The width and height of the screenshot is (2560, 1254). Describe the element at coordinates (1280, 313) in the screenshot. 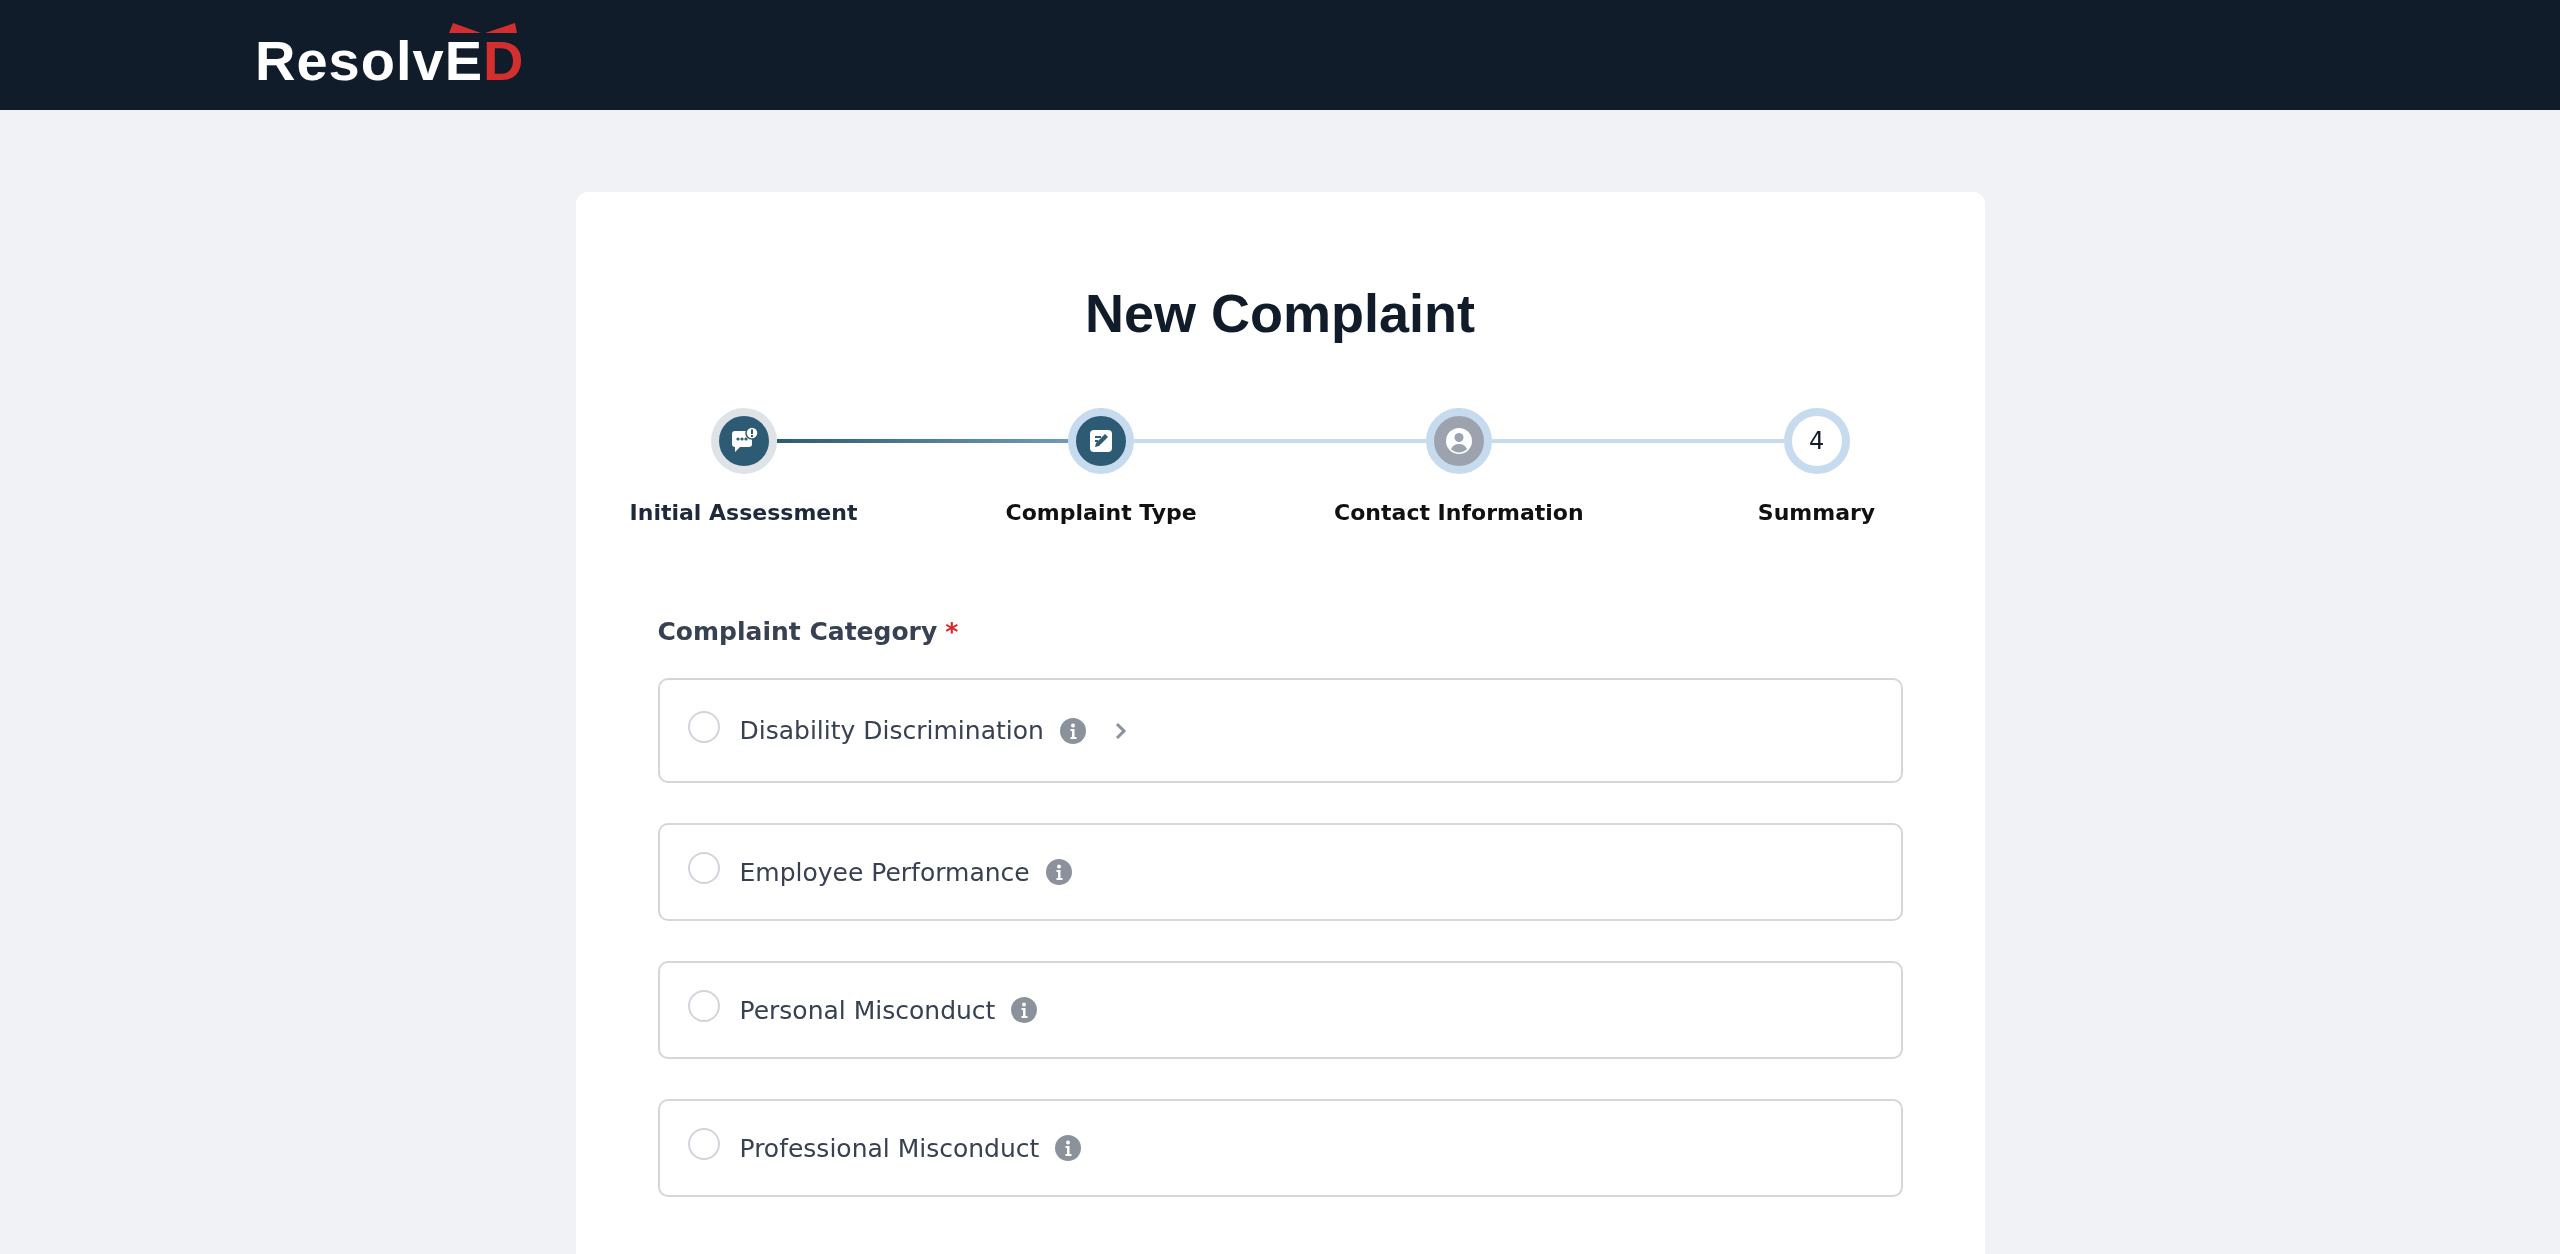

I see `page-title: New Complaint` at that location.